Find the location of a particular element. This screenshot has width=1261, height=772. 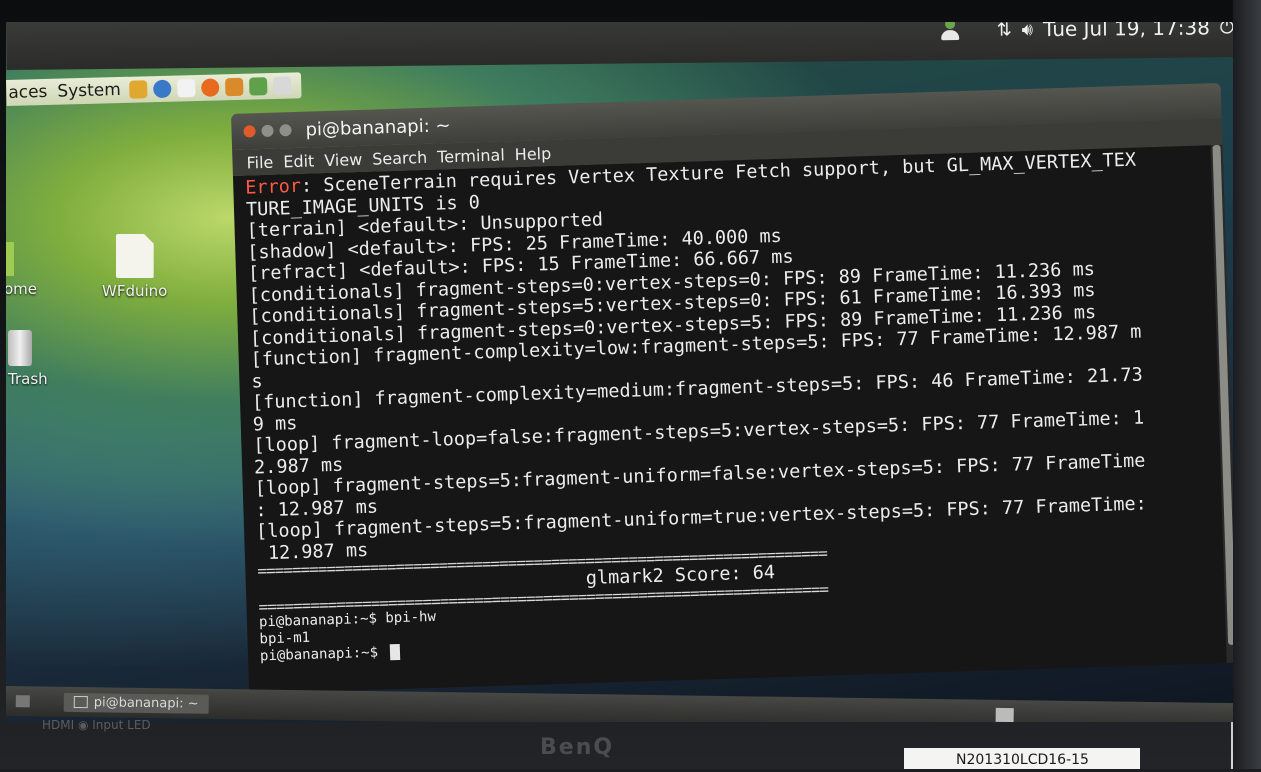

menu-help: Help is located at coordinates (532, 153).